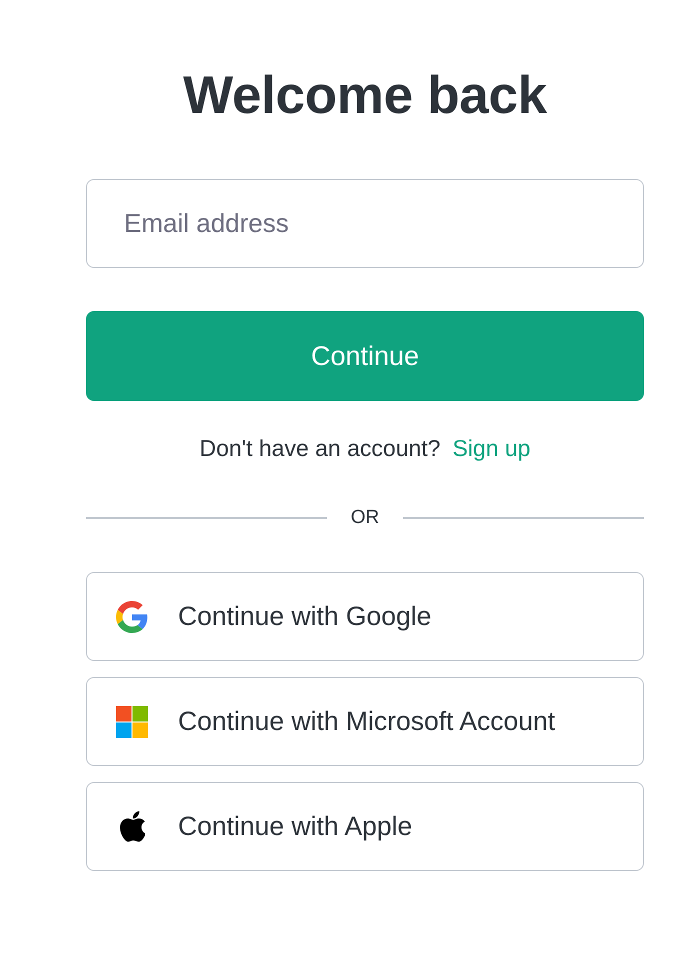 This screenshot has width=700, height=975. I want to click on email-field: Email address, so click(365, 223).